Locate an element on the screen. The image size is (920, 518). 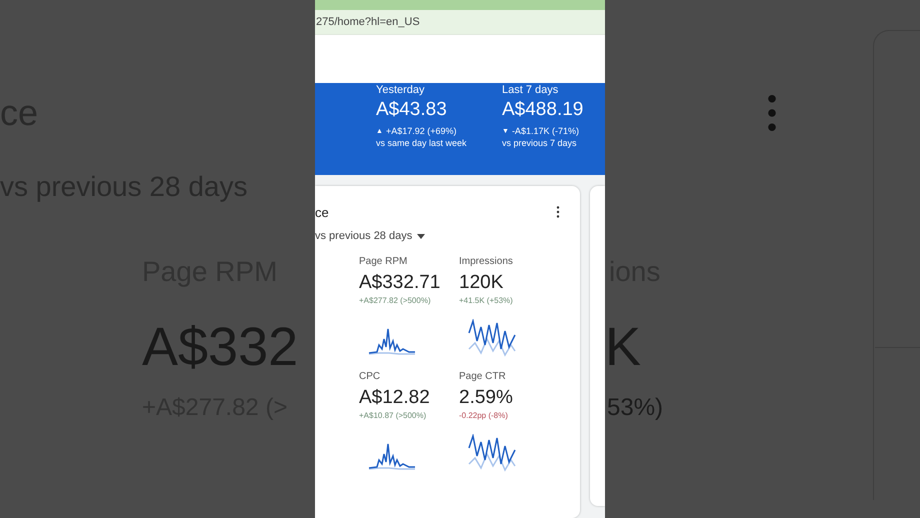
caret-icon is located at coordinates (421, 236).